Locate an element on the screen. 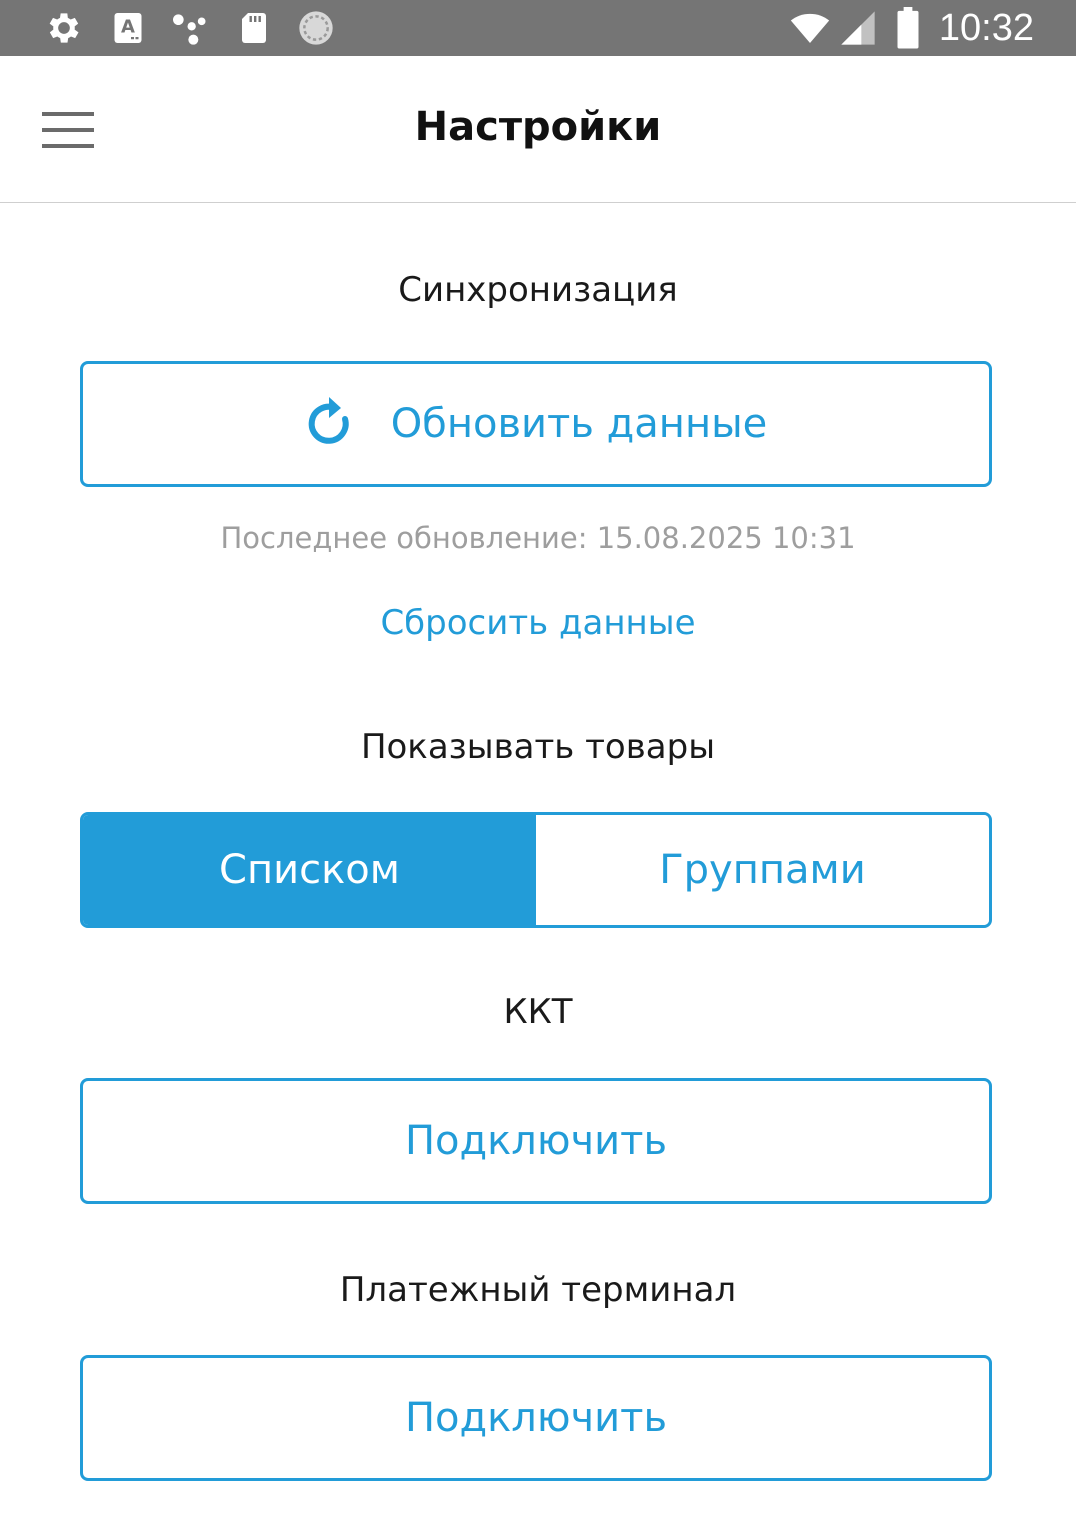 This screenshot has height=1538, width=1076. page-title: Настройки is located at coordinates (538, 127).